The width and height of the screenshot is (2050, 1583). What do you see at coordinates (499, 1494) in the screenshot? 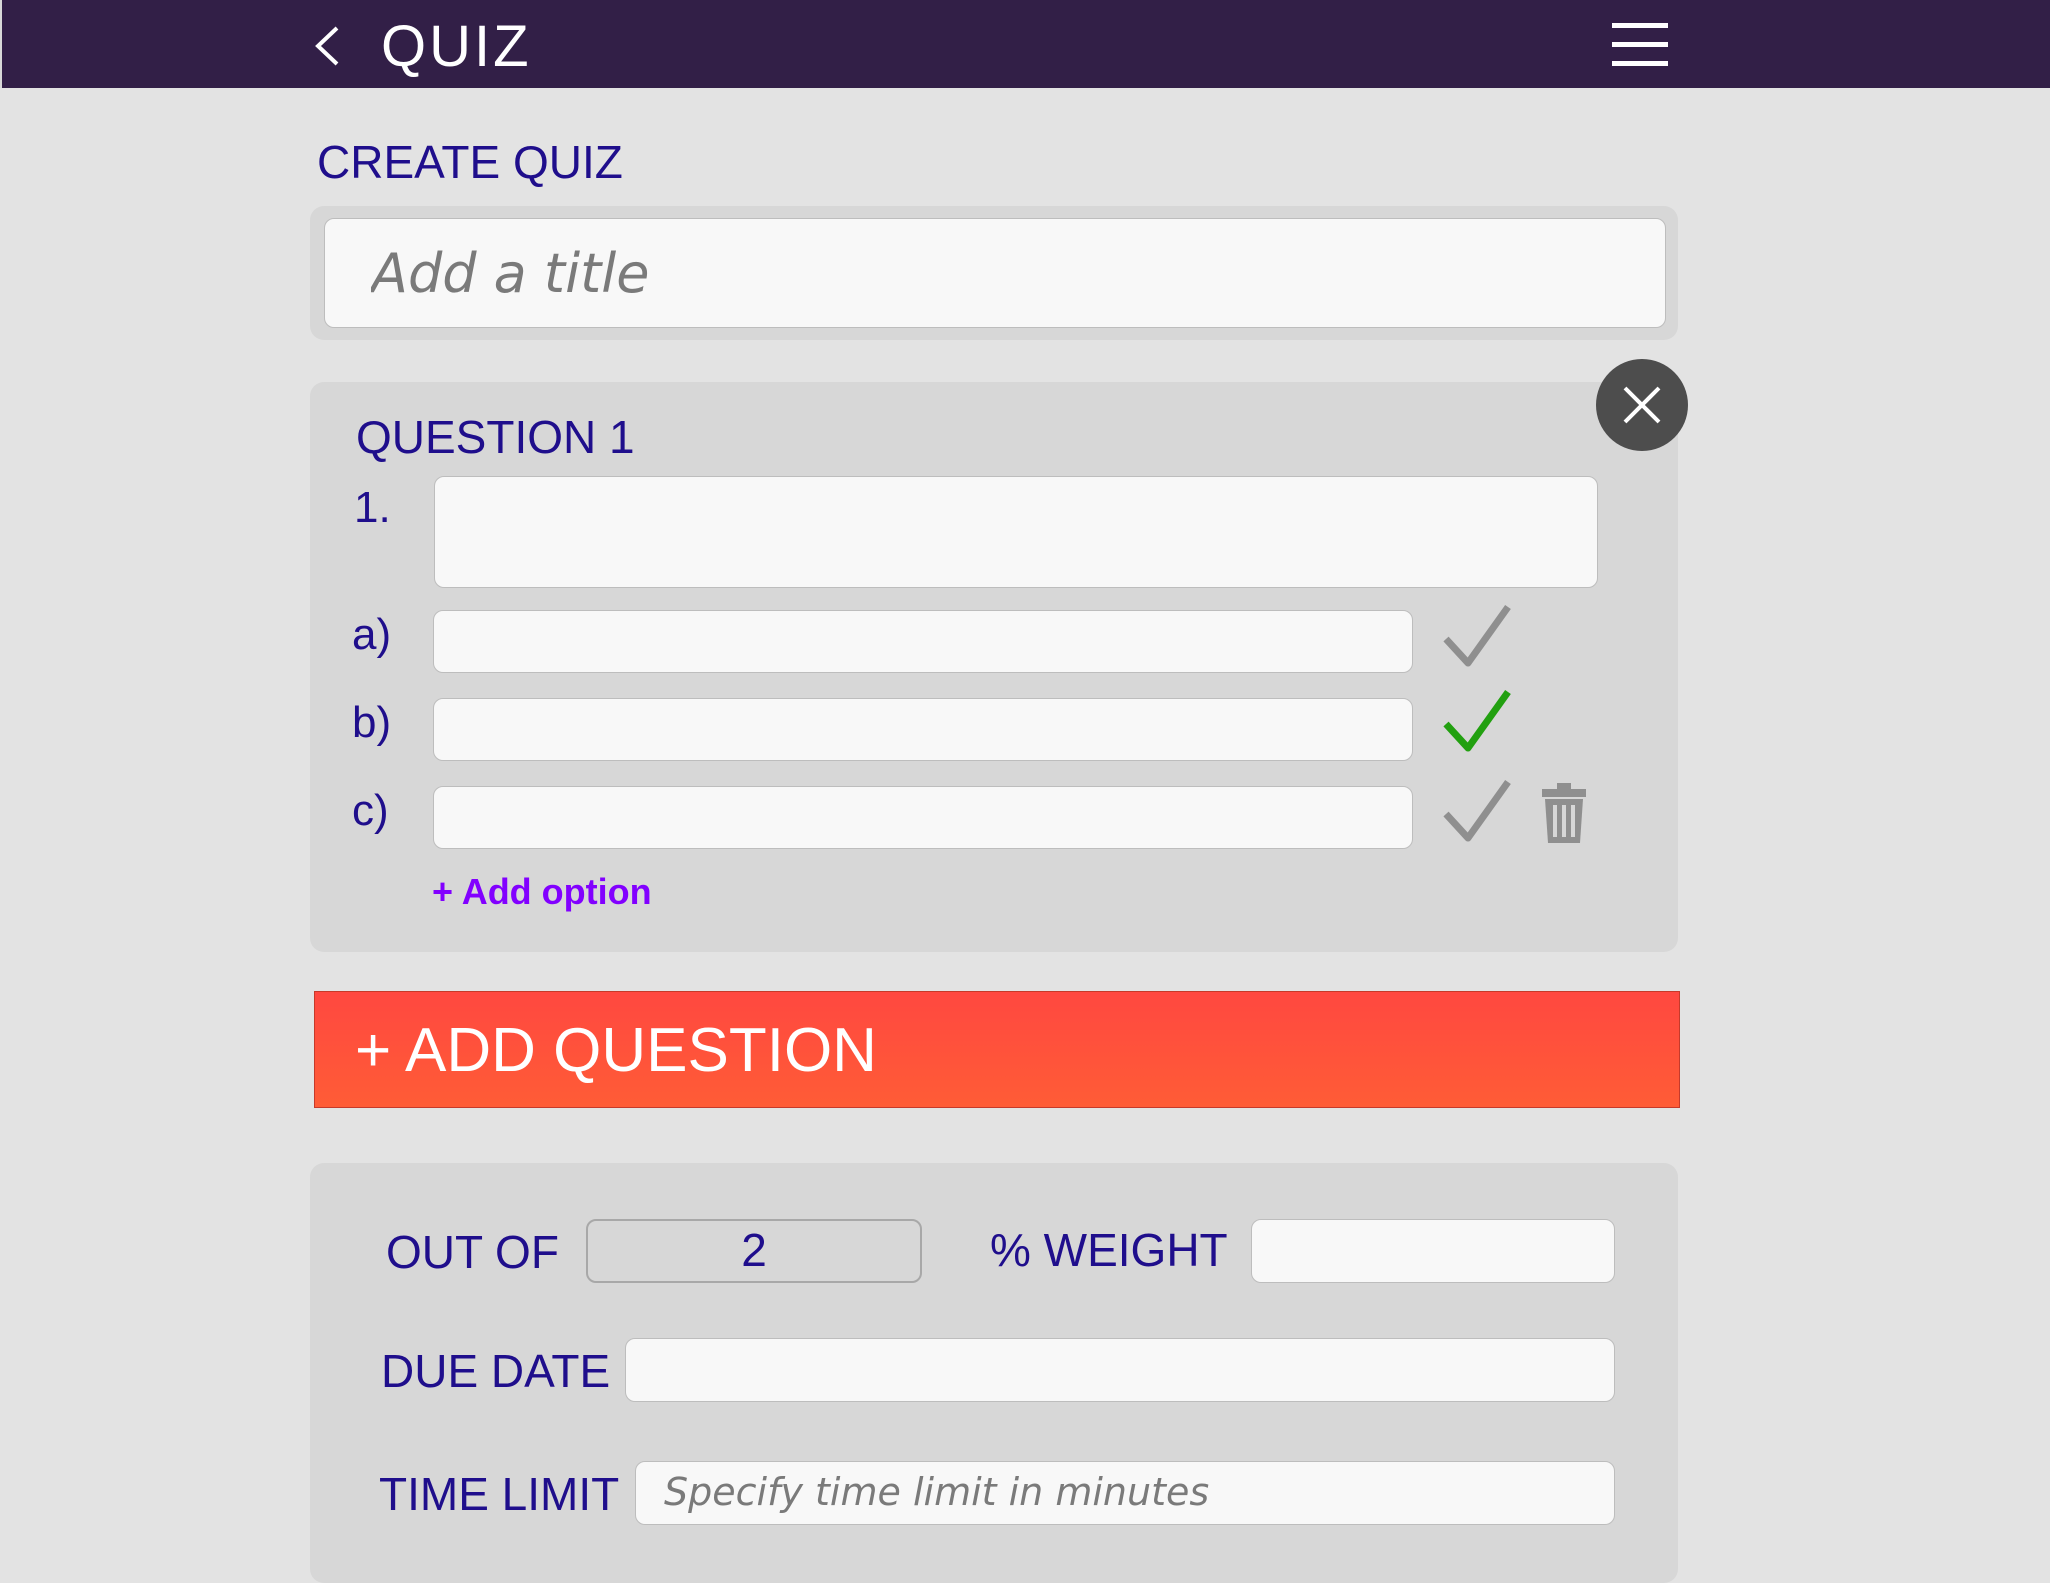
I see `time-limit-label: TIME LIMIT` at bounding box center [499, 1494].